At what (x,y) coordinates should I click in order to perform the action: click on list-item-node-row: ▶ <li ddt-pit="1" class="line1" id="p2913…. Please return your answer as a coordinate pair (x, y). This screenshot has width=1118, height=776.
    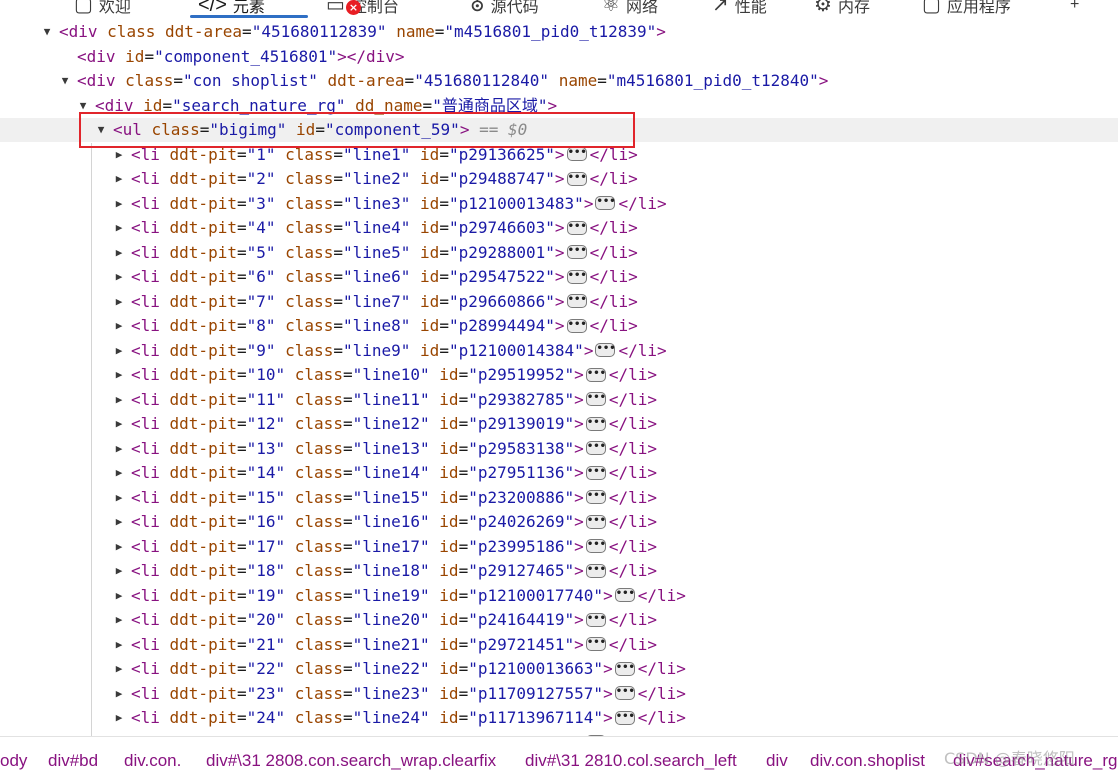
    Looking at the image, I should click on (559, 155).